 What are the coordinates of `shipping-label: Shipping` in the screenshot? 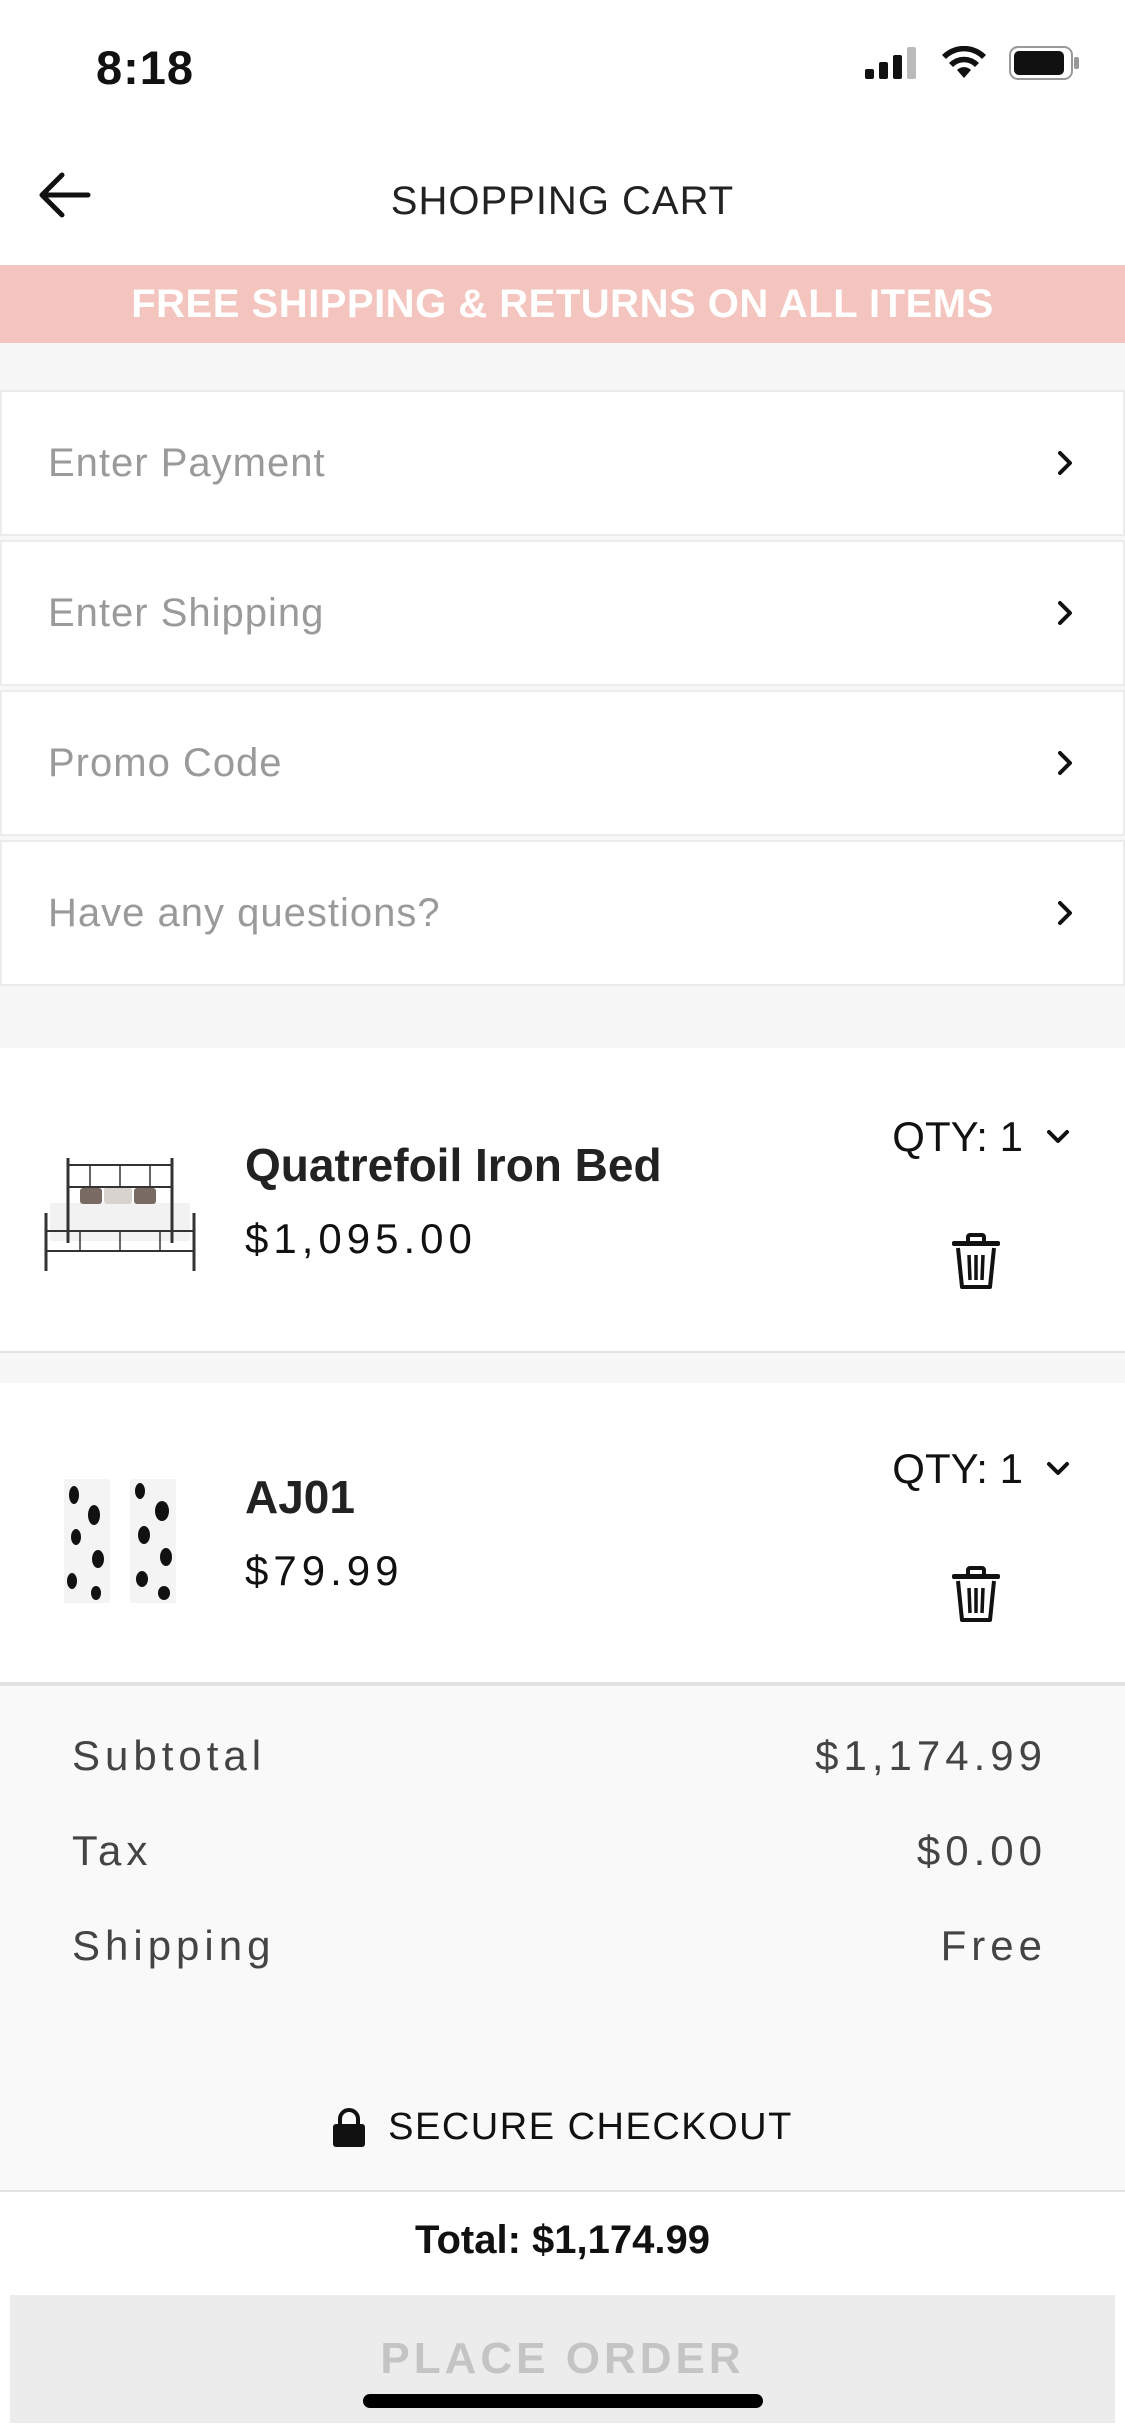 It's located at (174, 1945).